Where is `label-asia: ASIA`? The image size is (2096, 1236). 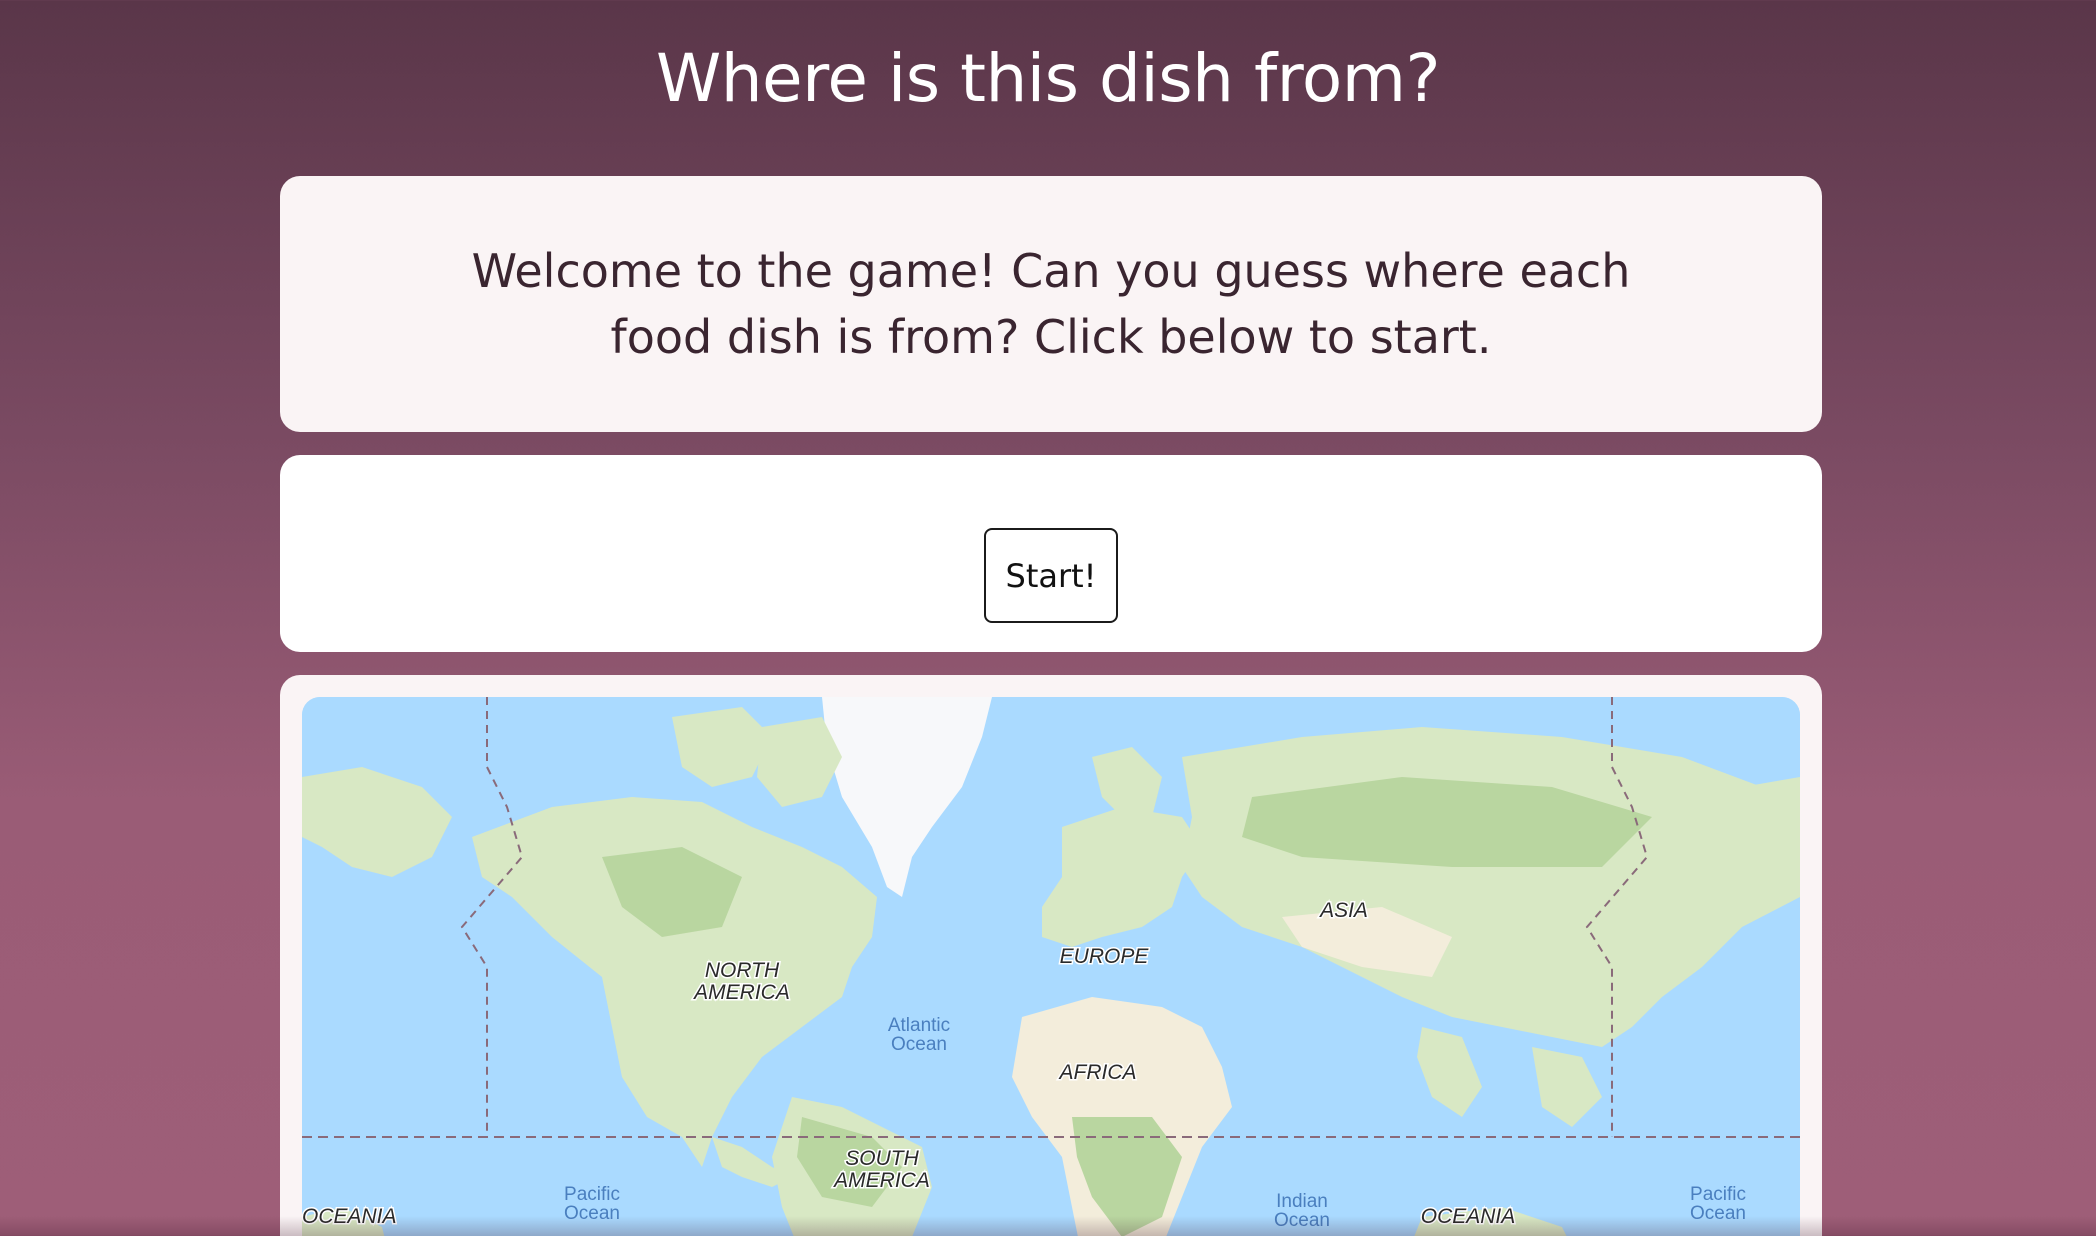
label-asia: ASIA is located at coordinates (1343, 910).